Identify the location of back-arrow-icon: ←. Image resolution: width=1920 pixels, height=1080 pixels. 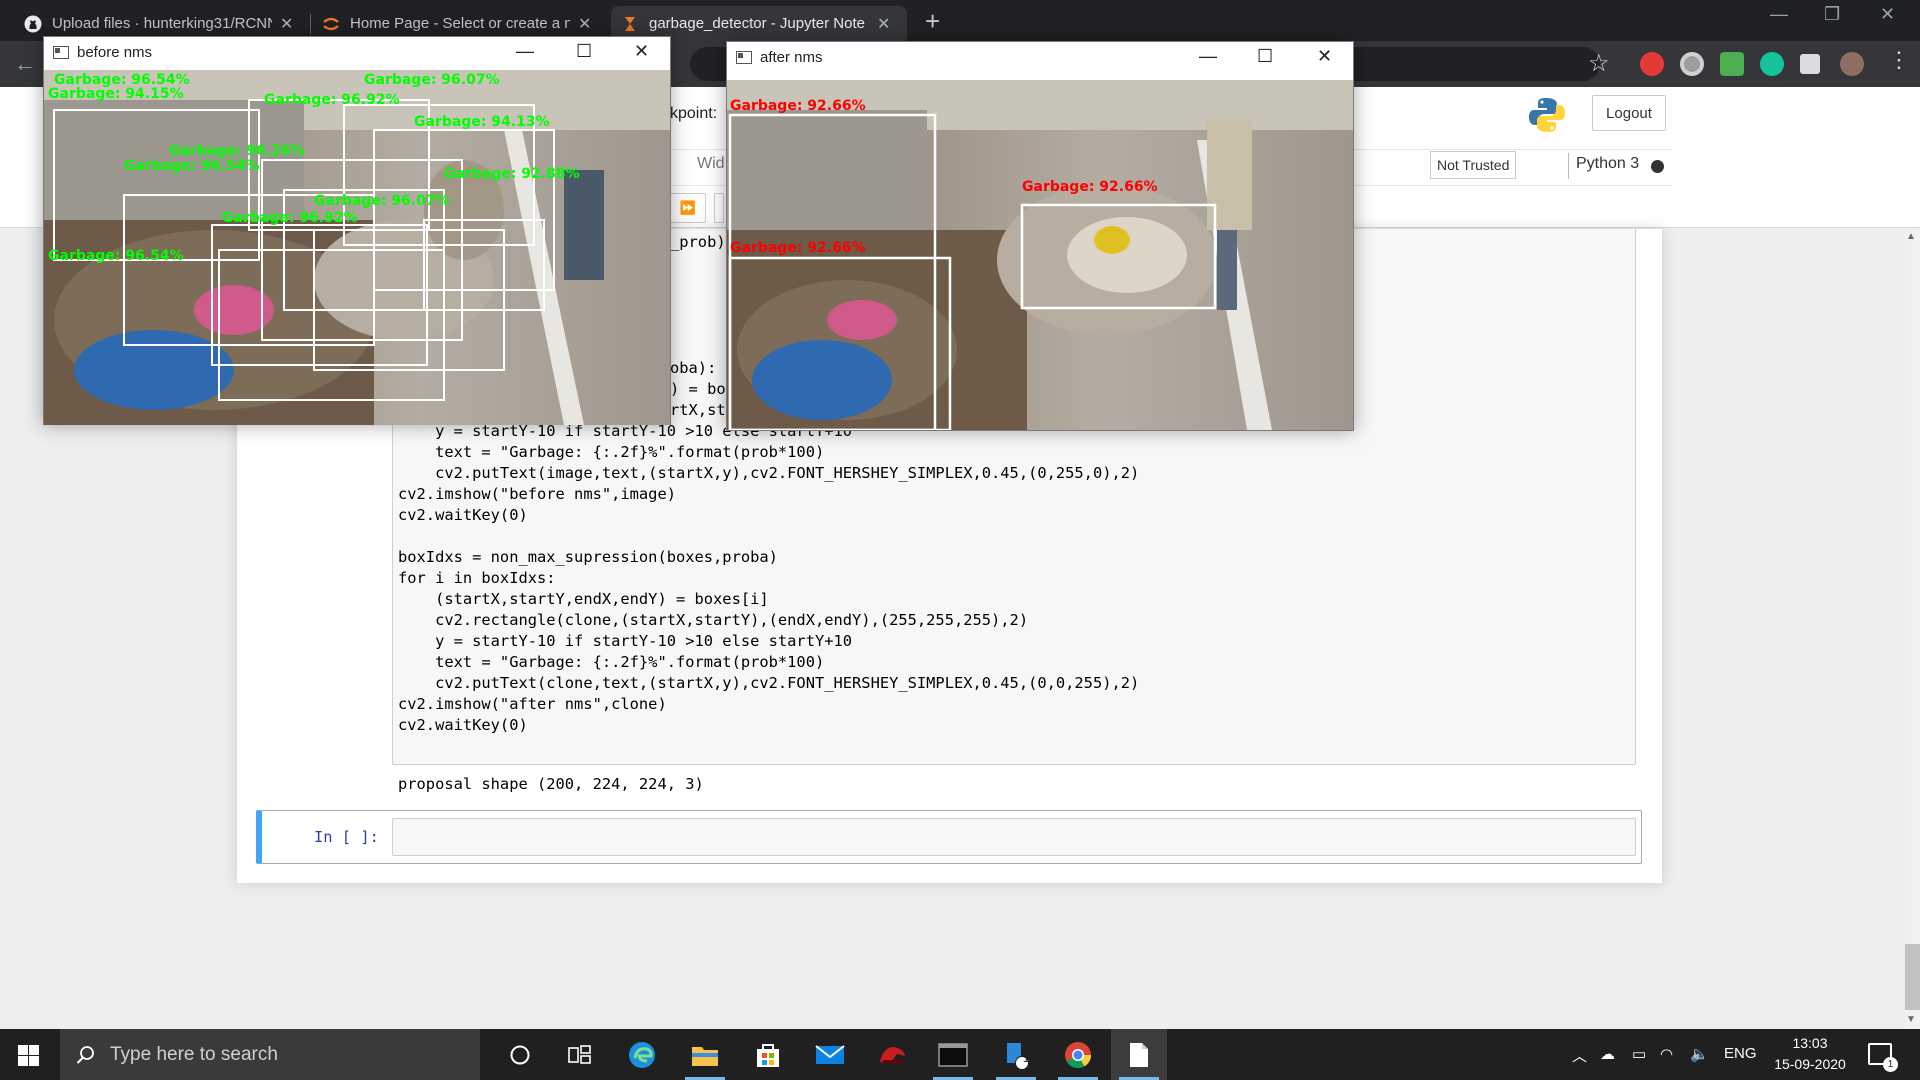
(25, 64).